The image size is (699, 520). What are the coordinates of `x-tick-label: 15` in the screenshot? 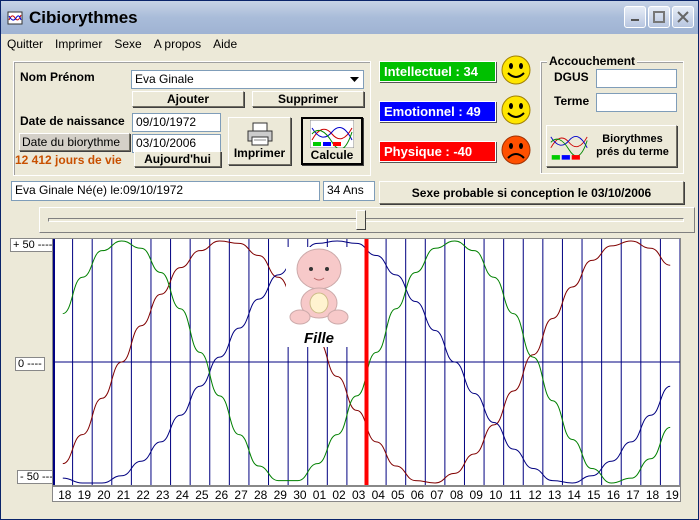 It's located at (594, 495).